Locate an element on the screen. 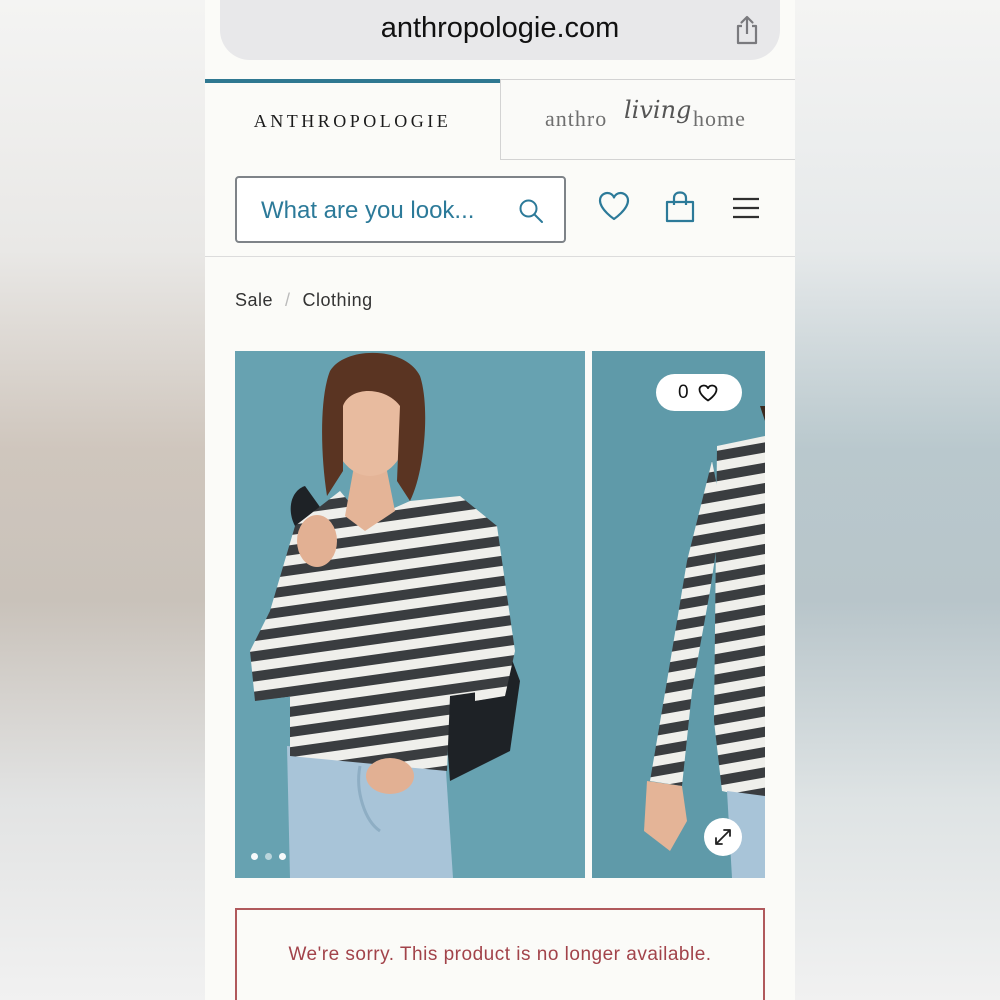 The height and width of the screenshot is (1000, 1000). breadcrumb: Sale / Clothing is located at coordinates (304, 300).